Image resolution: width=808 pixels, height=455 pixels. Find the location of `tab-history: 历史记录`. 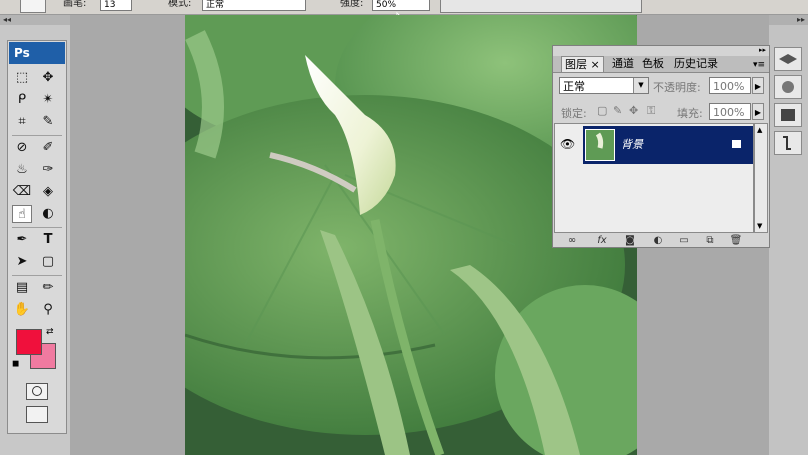

tab-history: 历史记录 is located at coordinates (696, 64).